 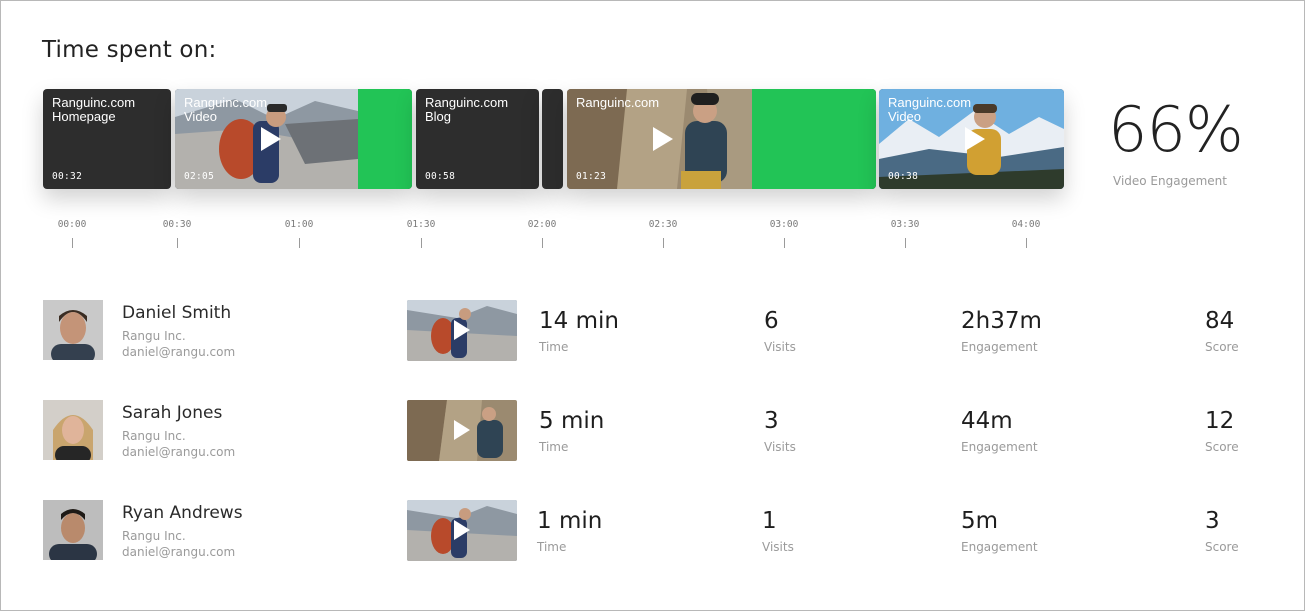 I want to click on metric-visits: 6 Visits, so click(x=780, y=331).